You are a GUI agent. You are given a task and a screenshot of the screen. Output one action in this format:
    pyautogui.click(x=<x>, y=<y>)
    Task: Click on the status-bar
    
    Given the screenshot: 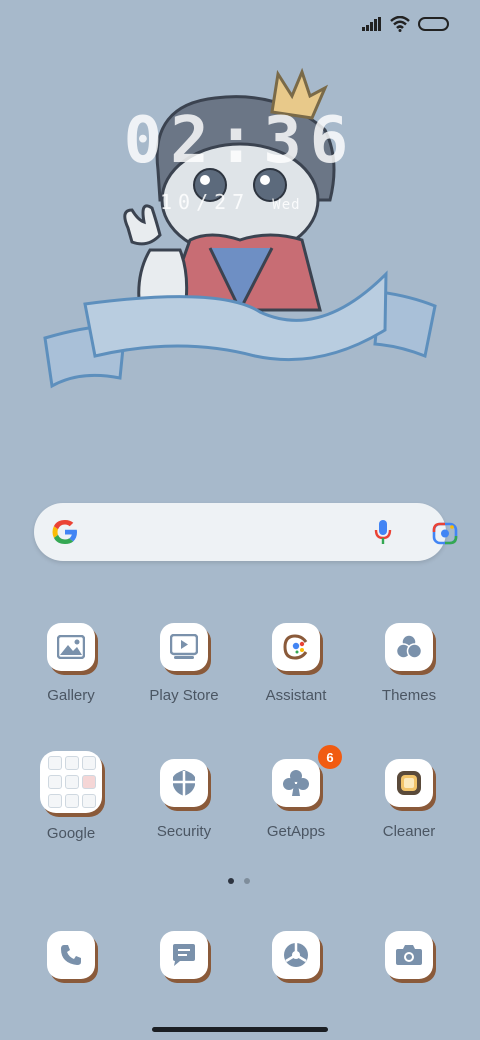 What is the action you would take?
    pyautogui.click(x=406, y=24)
    